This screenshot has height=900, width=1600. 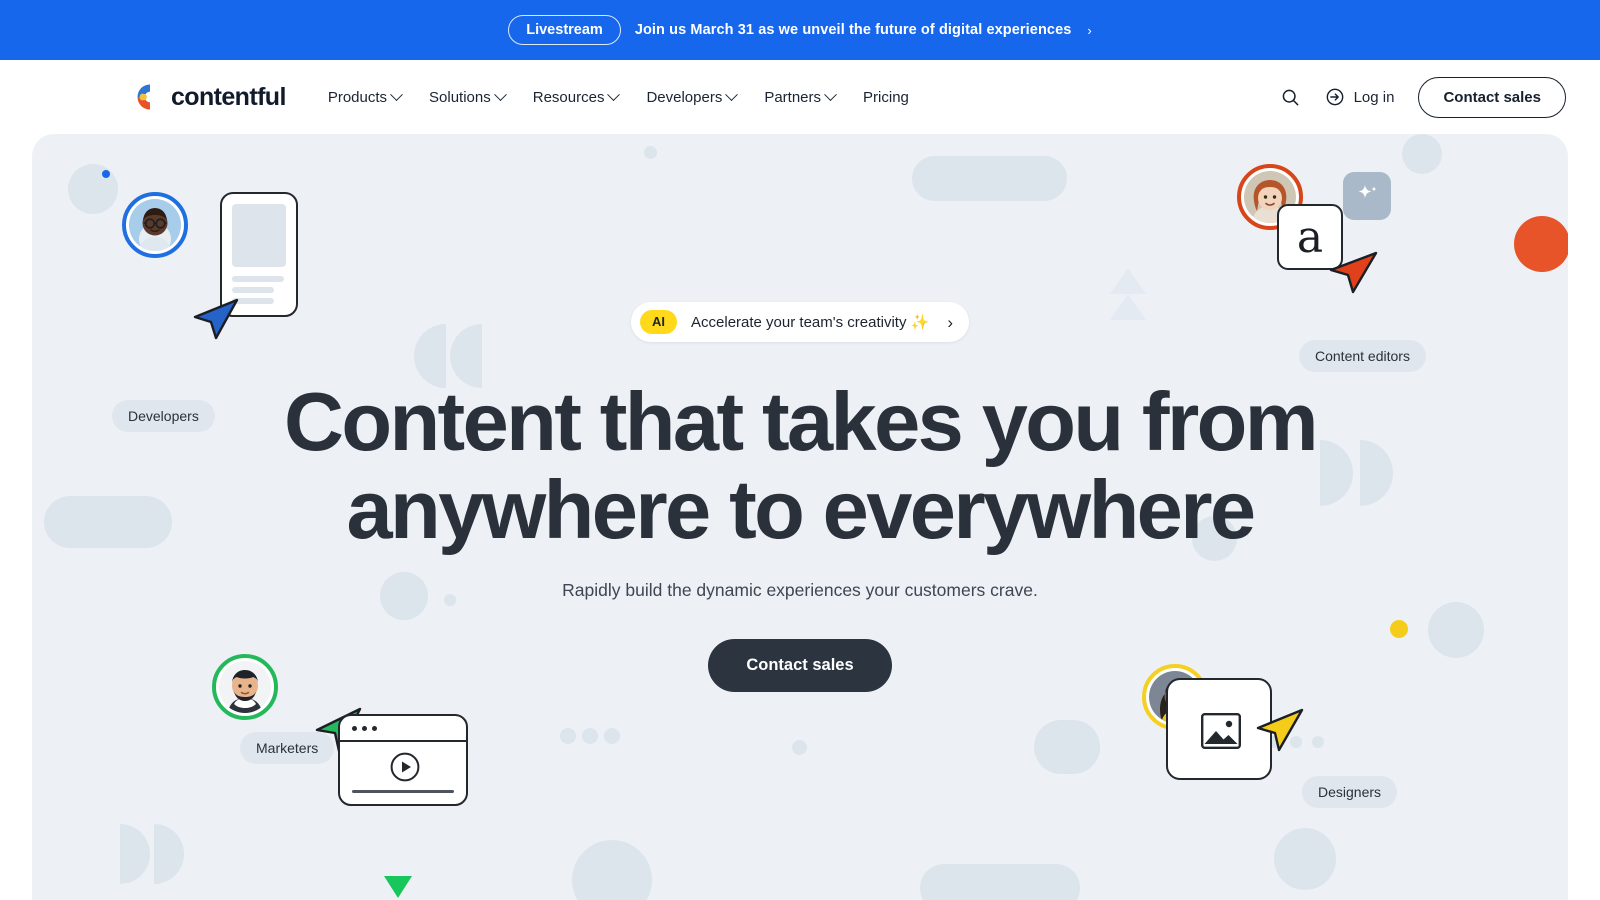 I want to click on avatar-image, so click(x=155, y=225).